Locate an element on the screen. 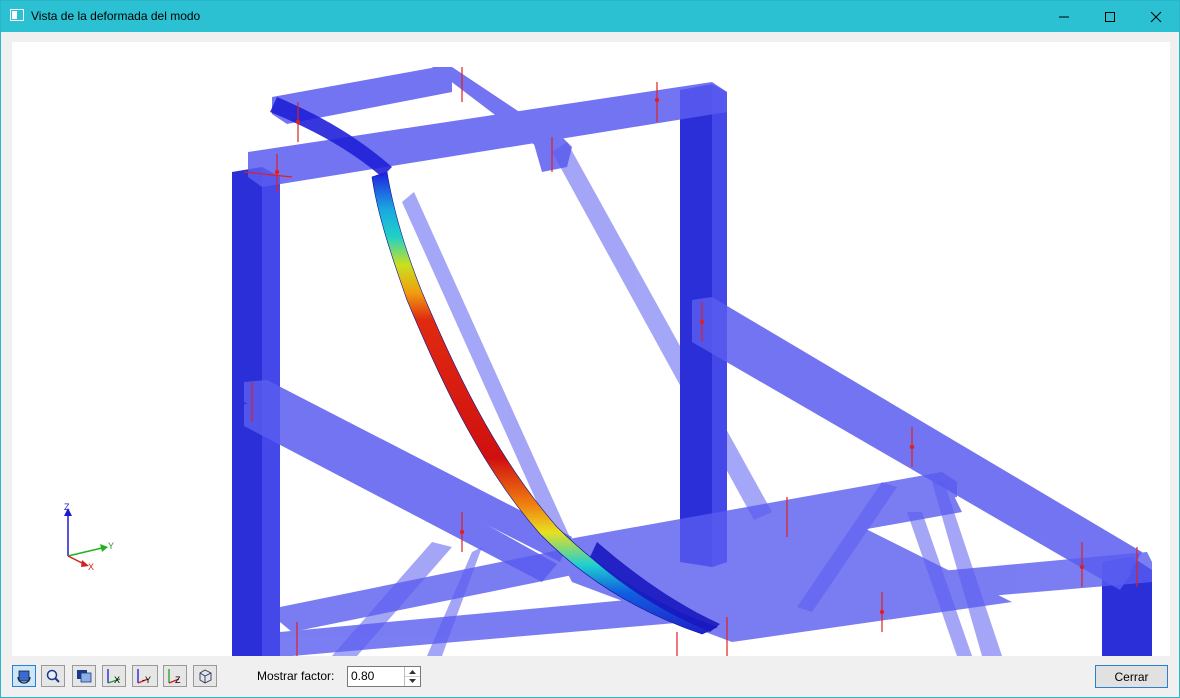  view-rotate-button is located at coordinates (24, 676).